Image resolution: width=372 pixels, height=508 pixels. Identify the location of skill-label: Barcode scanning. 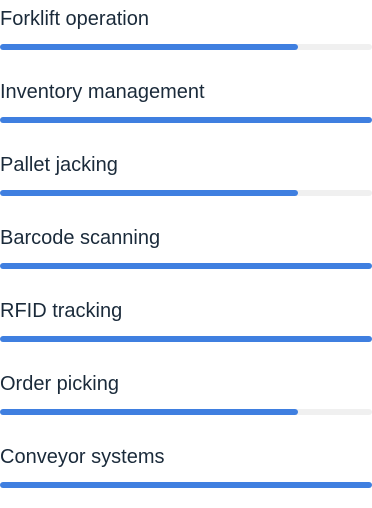
(80, 238).